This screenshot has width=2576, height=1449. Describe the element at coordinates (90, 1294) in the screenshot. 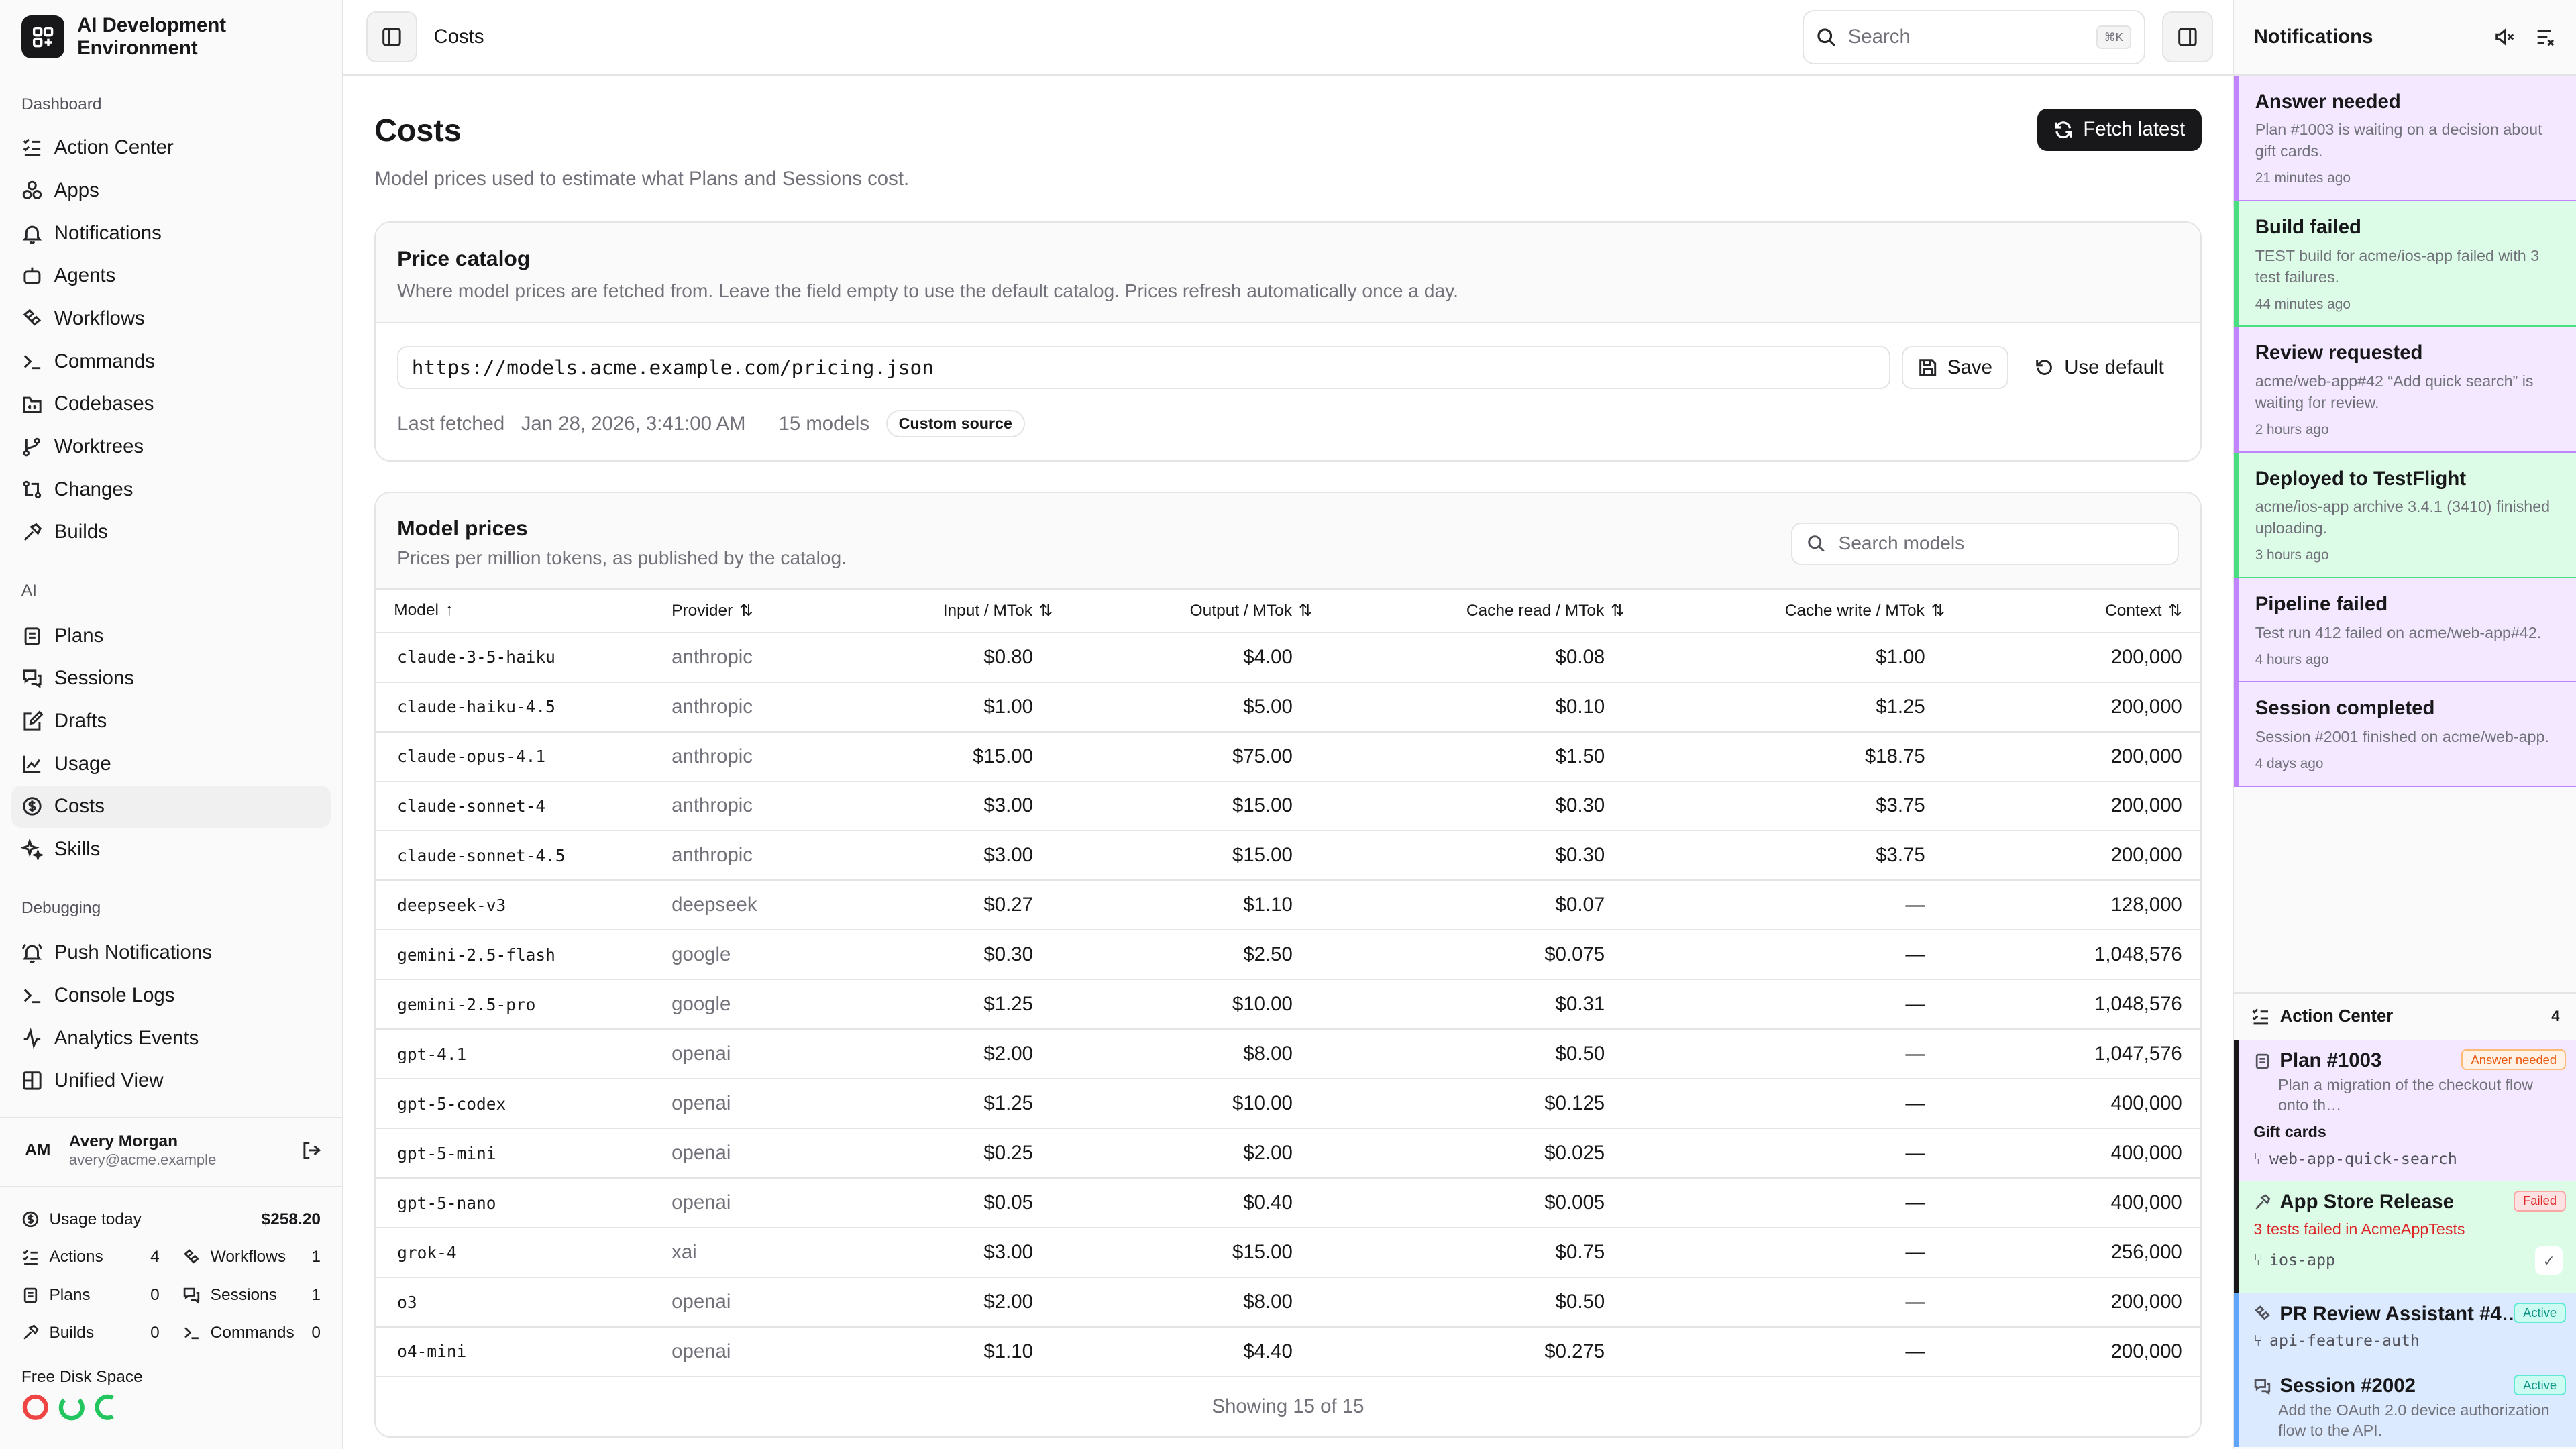

I see `stat-plans: Plans 0` at that location.